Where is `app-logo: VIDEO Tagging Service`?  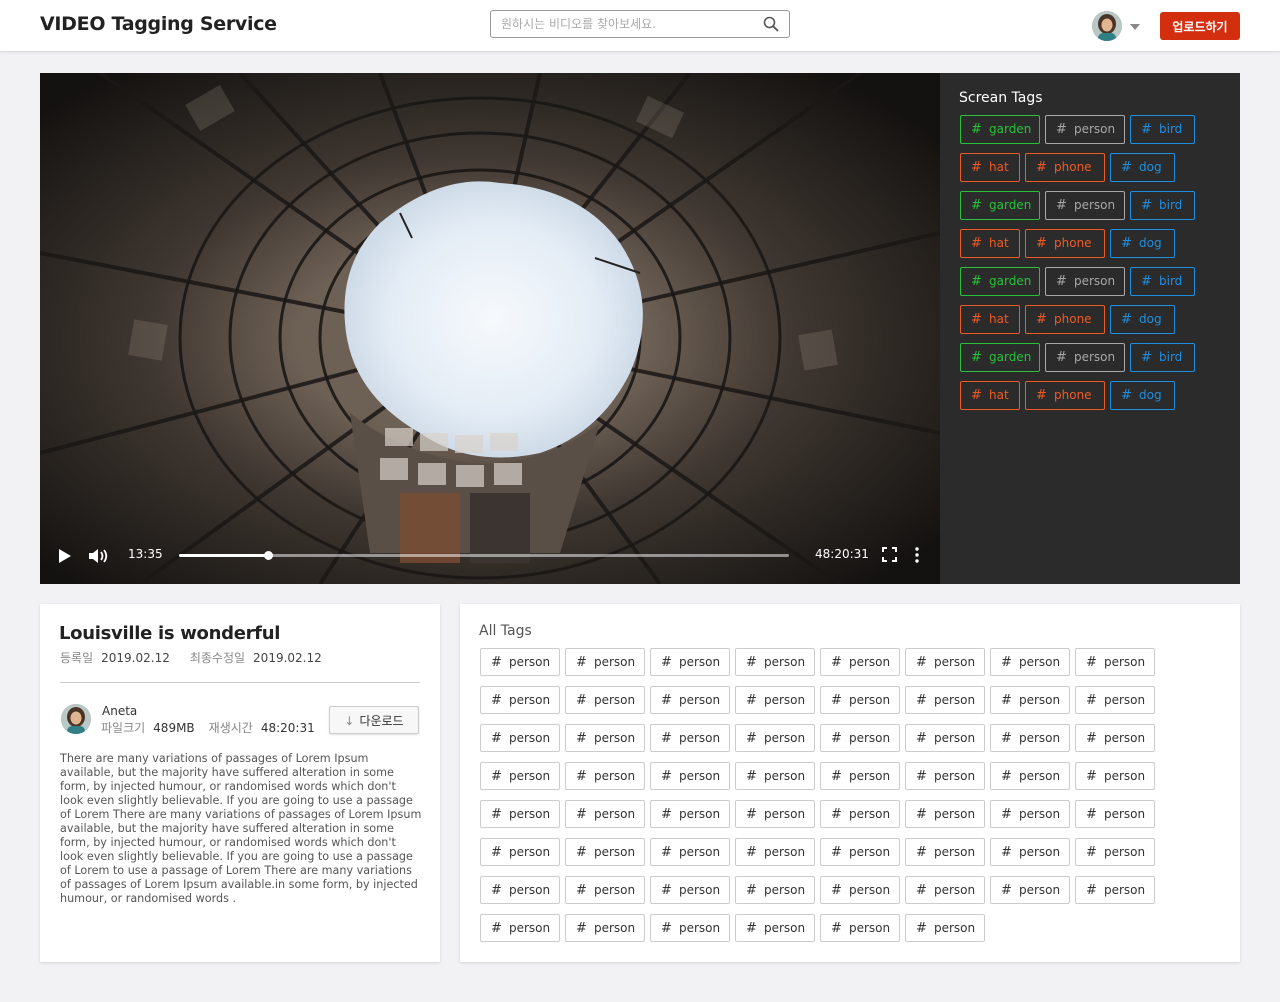 app-logo: VIDEO Tagging Service is located at coordinates (158, 24).